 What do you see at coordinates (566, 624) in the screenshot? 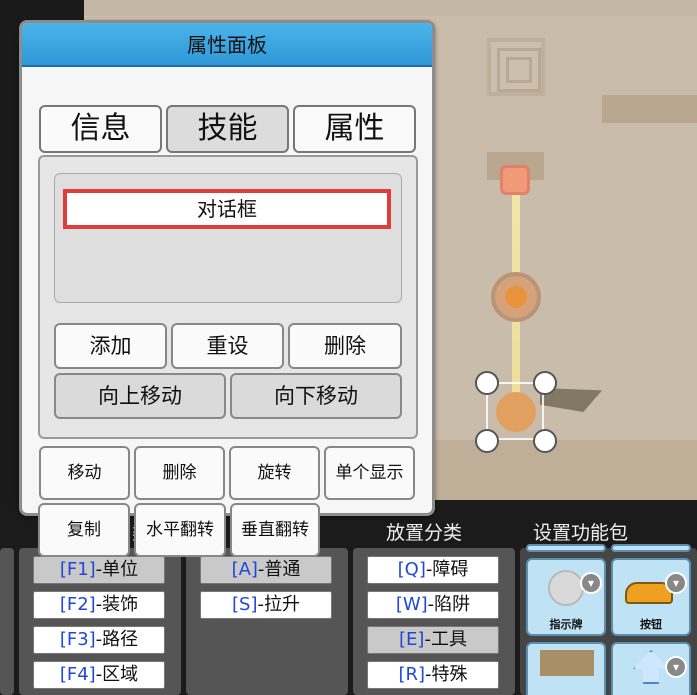
I see `pack-label-signpost: 指示牌` at bounding box center [566, 624].